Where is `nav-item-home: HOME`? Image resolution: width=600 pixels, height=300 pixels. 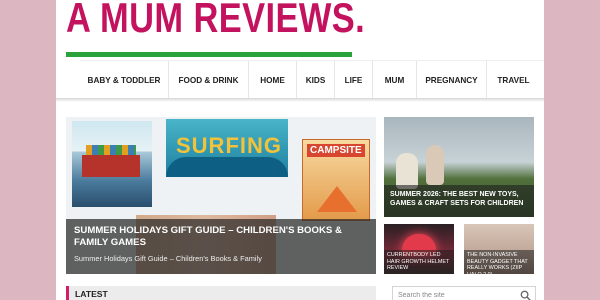 nav-item-home: HOME is located at coordinates (272, 80).